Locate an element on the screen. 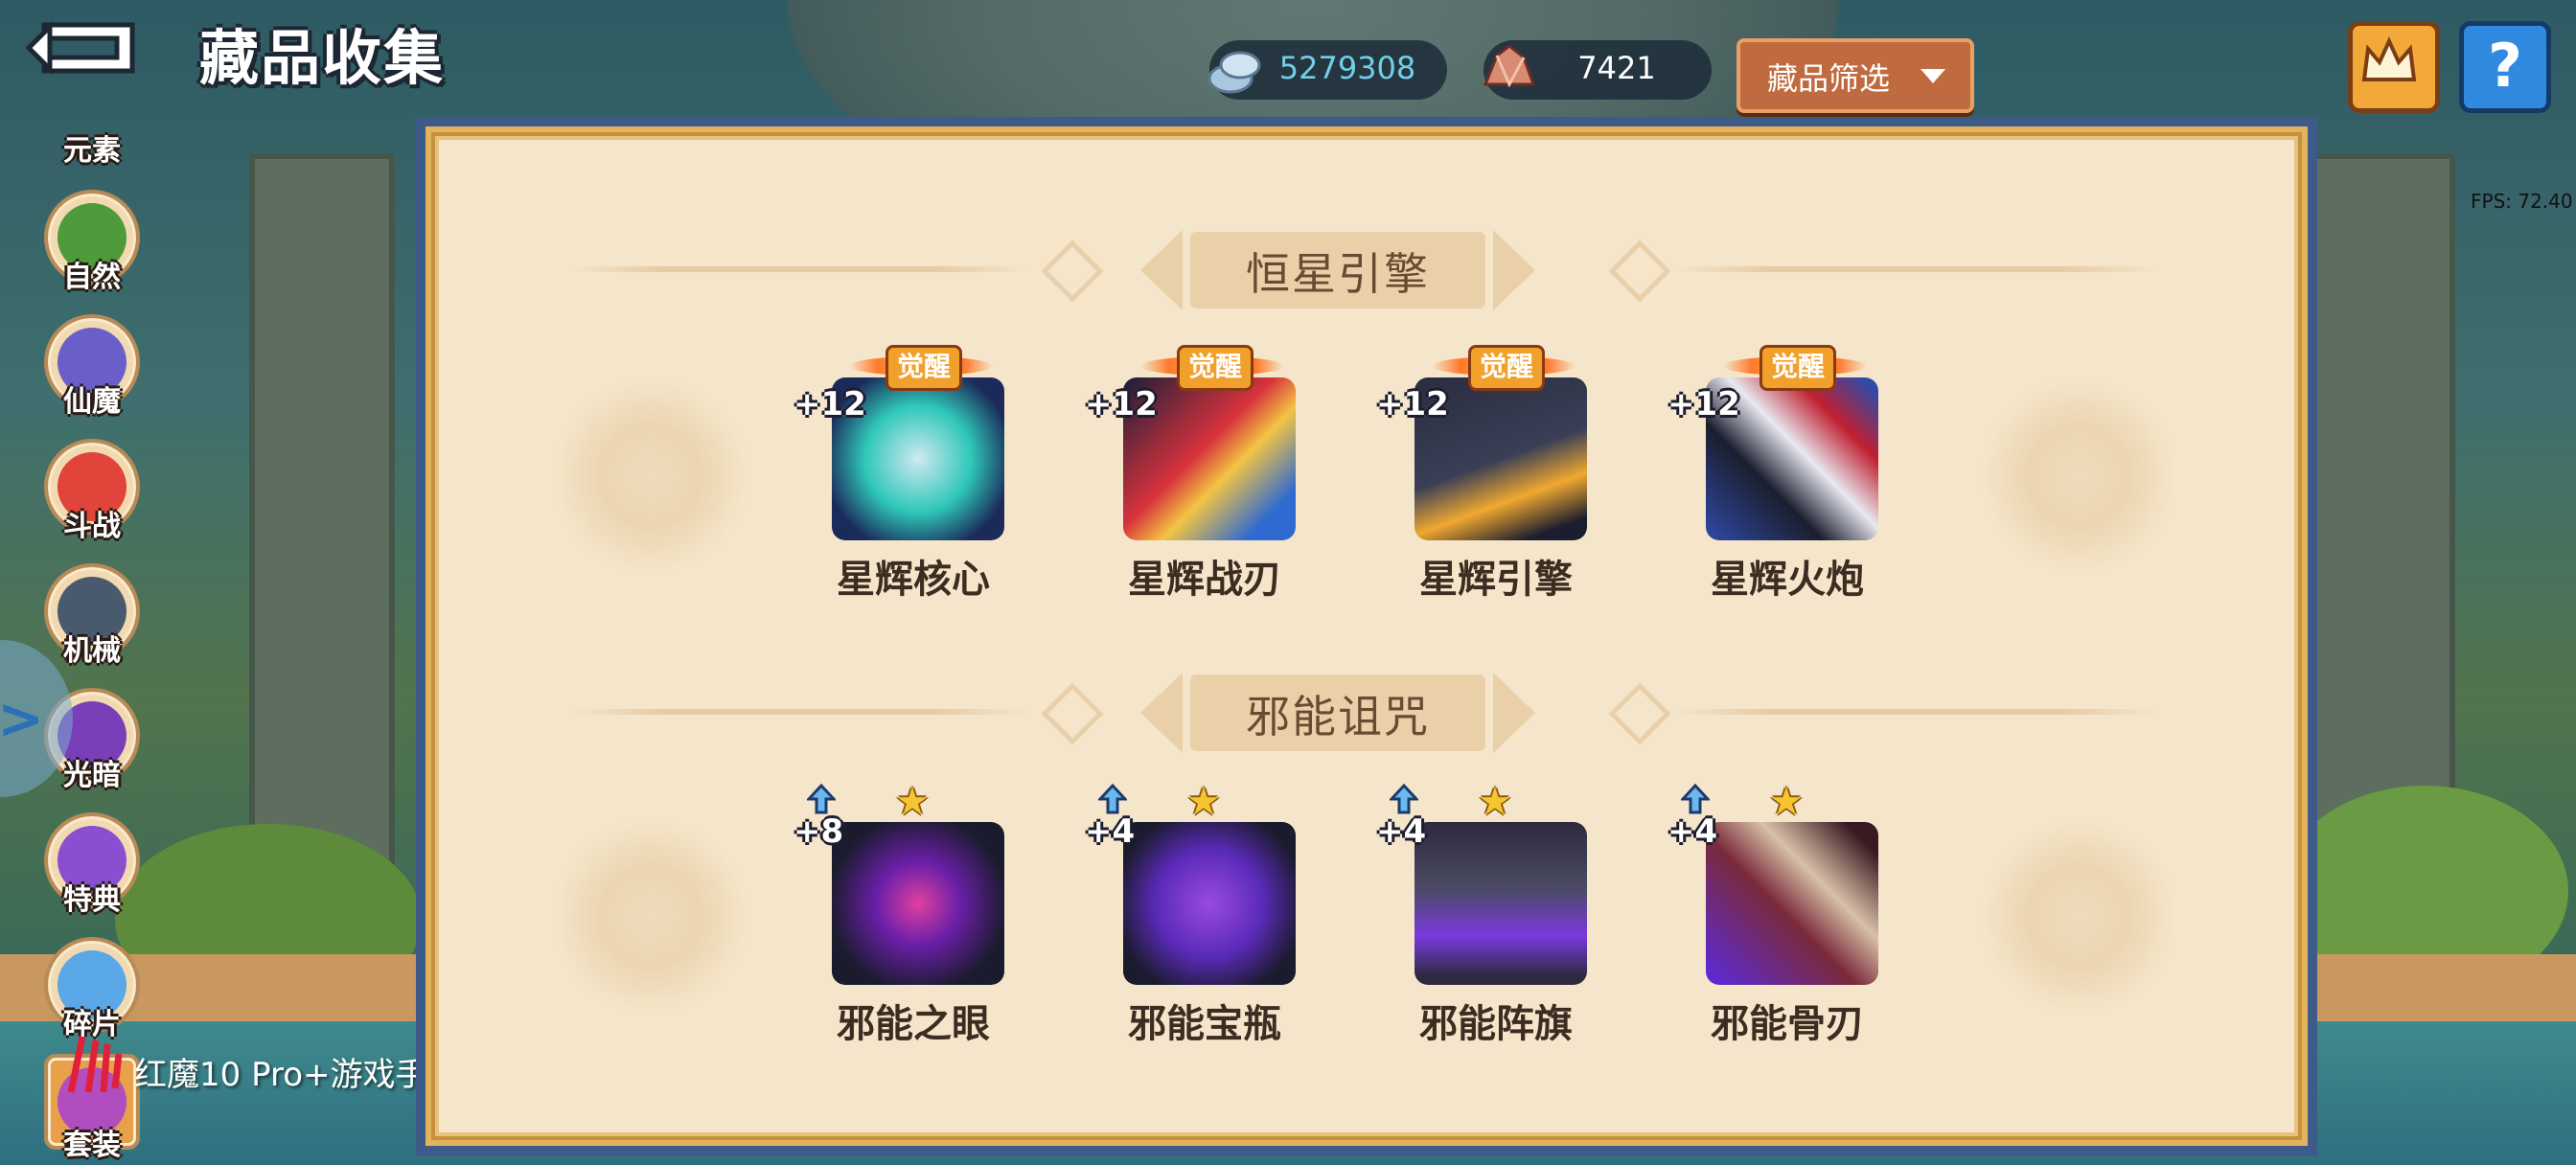 The height and width of the screenshot is (1165, 2576). collection-item-fel-vase: ★ +4 邪能宝瓶 is located at coordinates (1204, 916).